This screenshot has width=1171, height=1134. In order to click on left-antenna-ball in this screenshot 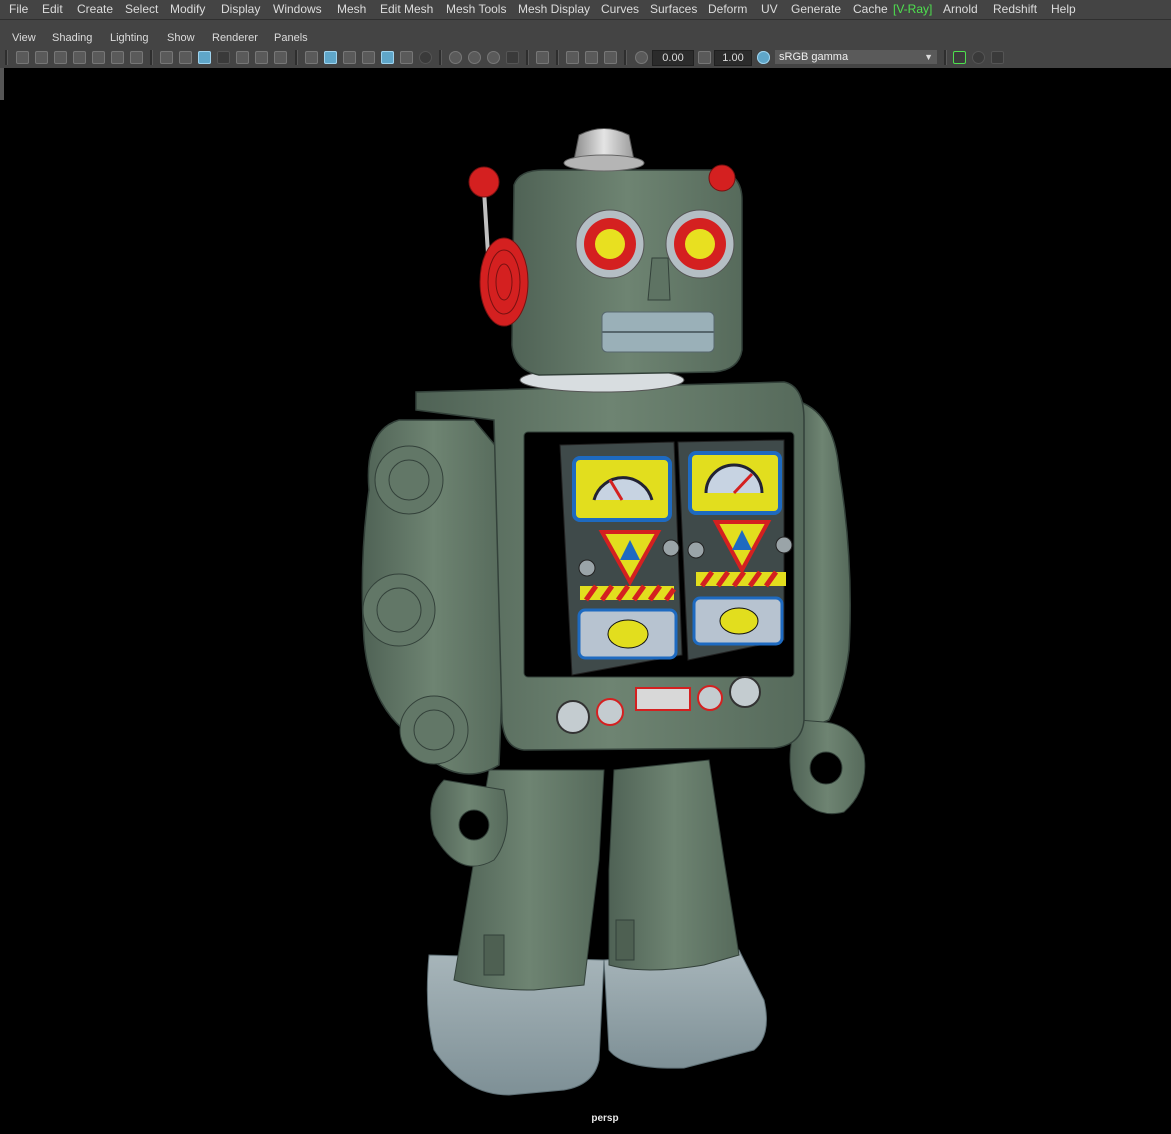, I will do `click(484, 182)`.